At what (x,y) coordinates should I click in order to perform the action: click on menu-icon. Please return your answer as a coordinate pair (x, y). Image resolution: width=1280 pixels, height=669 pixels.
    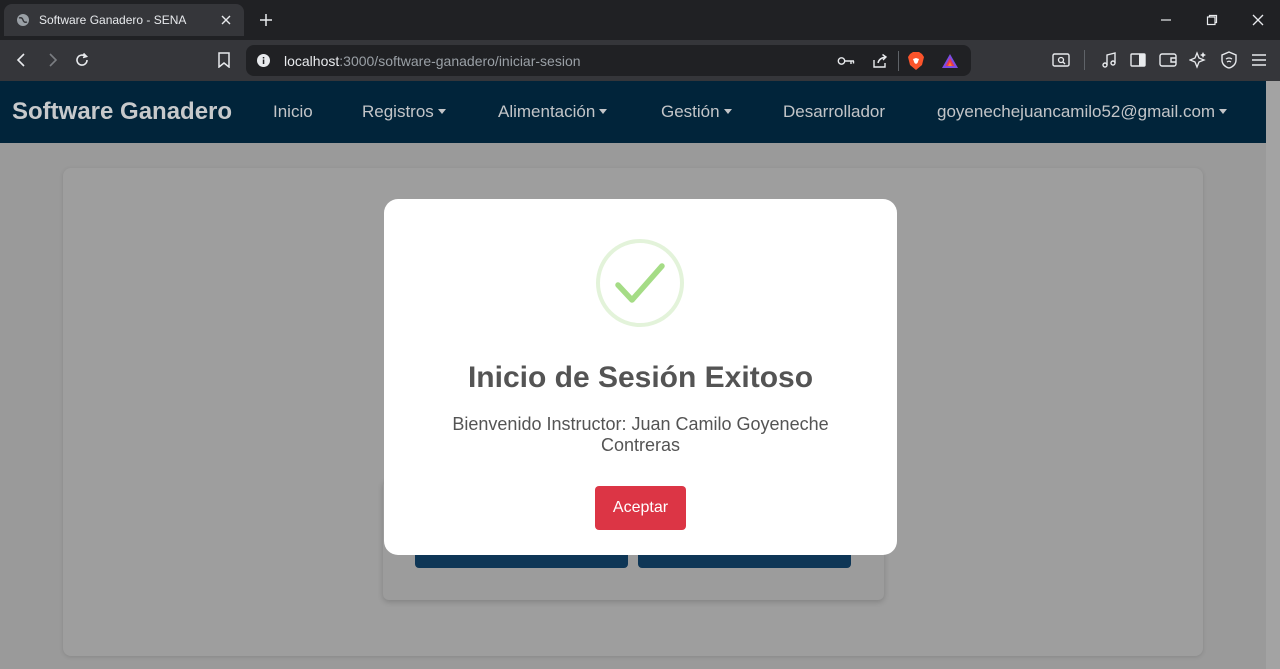
    Looking at the image, I should click on (1259, 60).